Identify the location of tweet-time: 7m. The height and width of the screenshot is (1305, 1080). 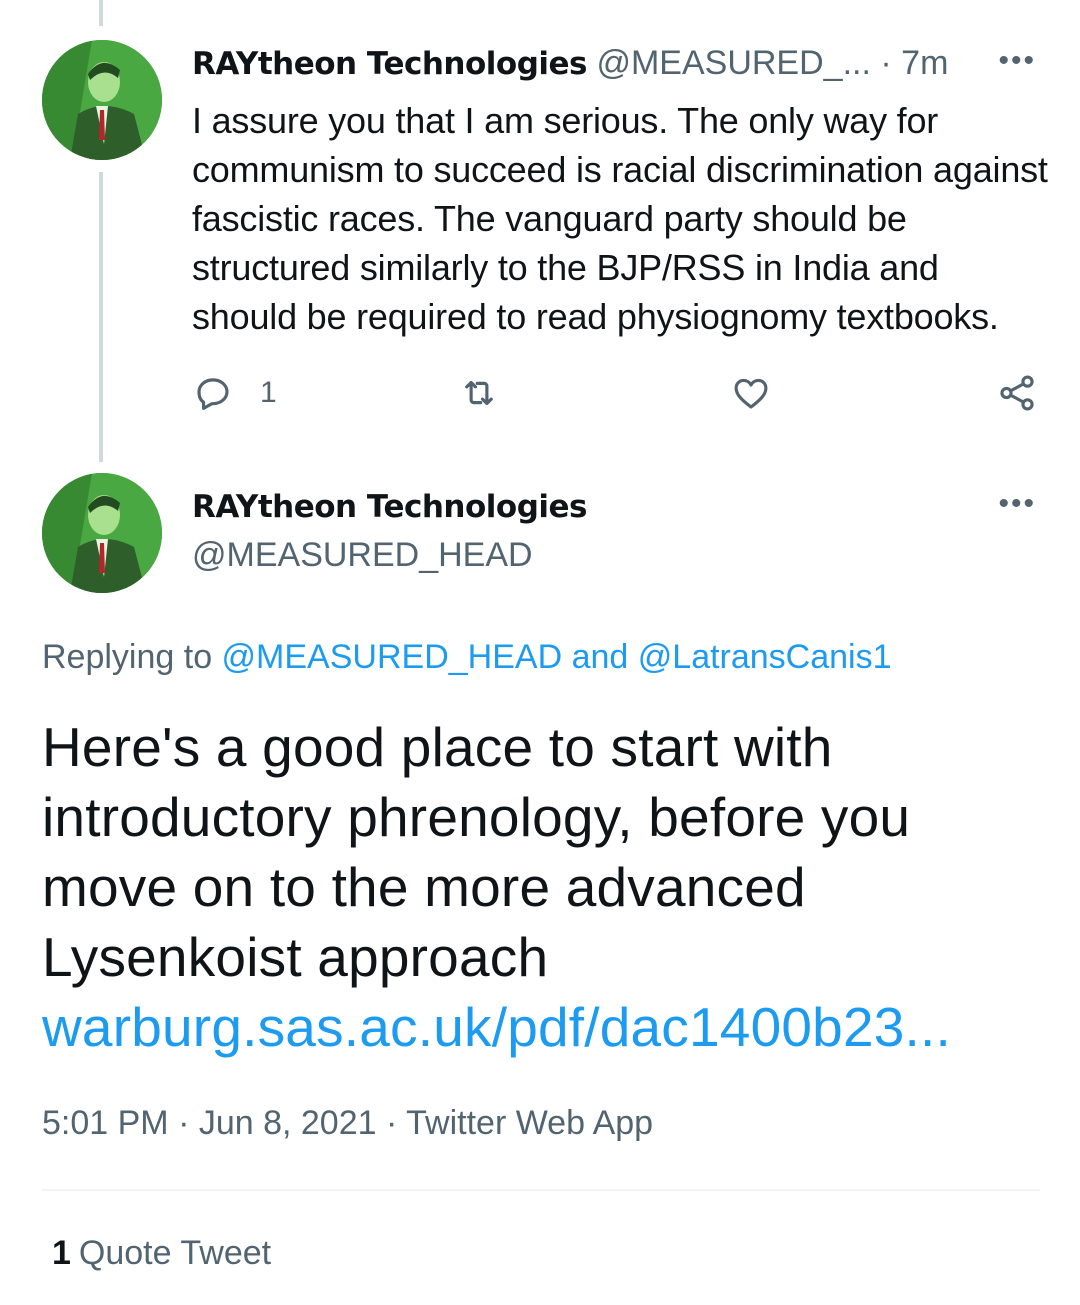
(924, 63).